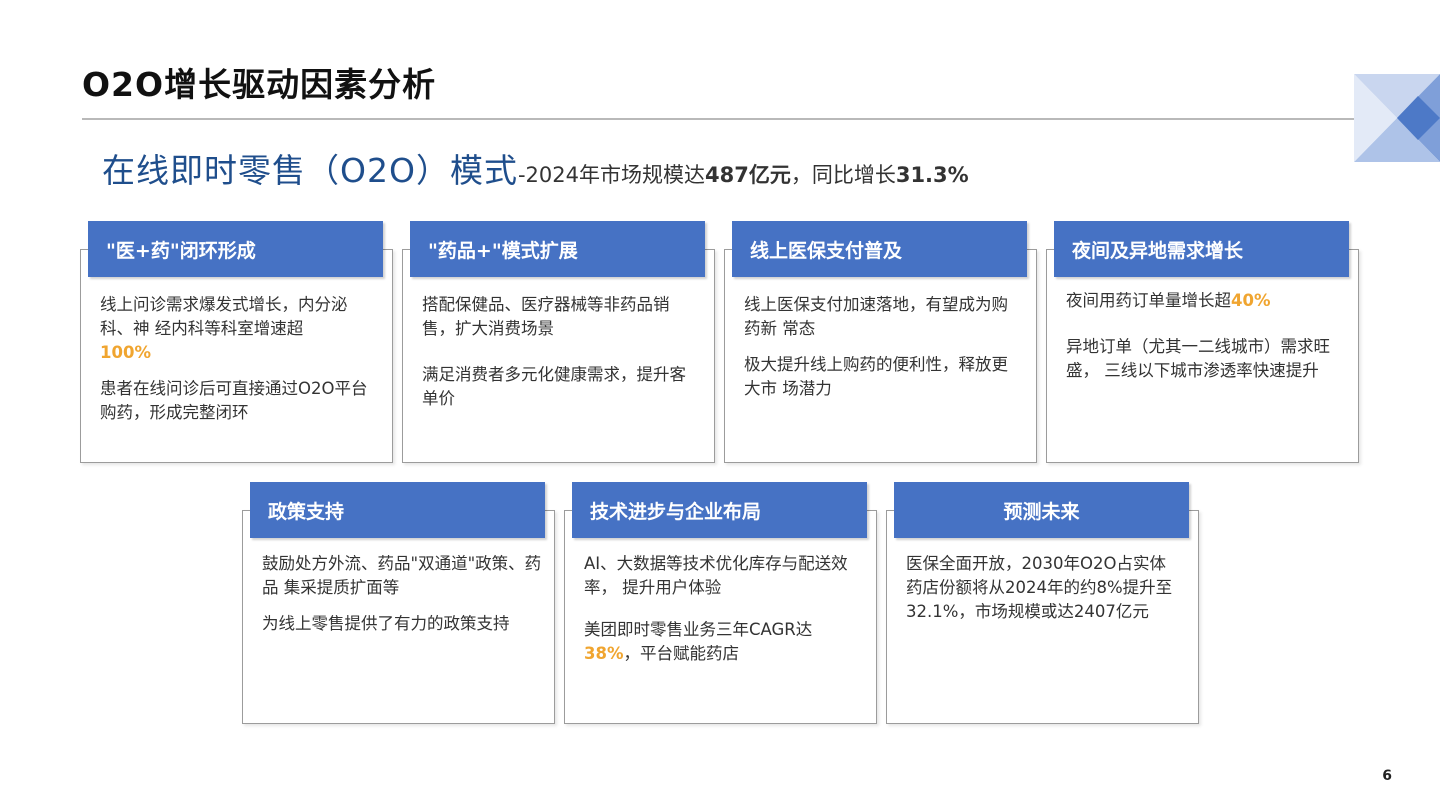 Image resolution: width=1440 pixels, height=812 pixels. I want to click on card-text: 美团即时零售业务三年CAGR达, so click(698, 629).